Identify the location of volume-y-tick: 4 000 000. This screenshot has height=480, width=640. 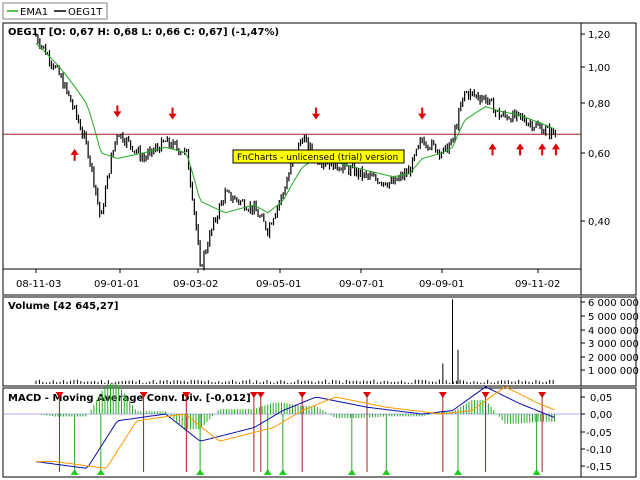
(613, 331).